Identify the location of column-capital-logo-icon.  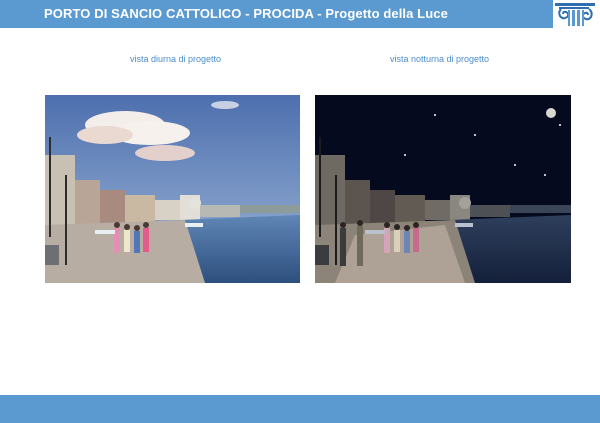
(576, 14).